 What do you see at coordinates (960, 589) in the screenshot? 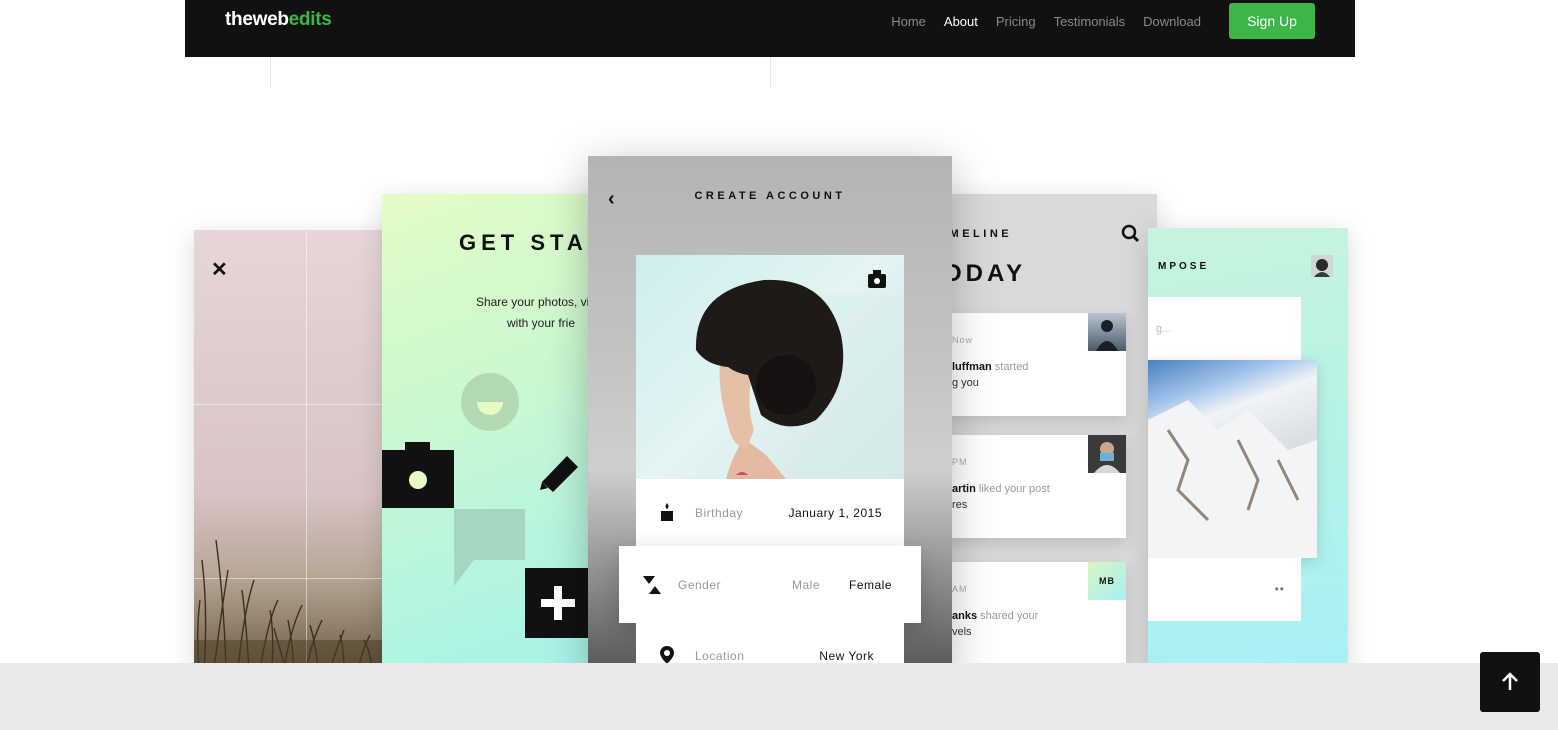
I see `card-time: AM` at bounding box center [960, 589].